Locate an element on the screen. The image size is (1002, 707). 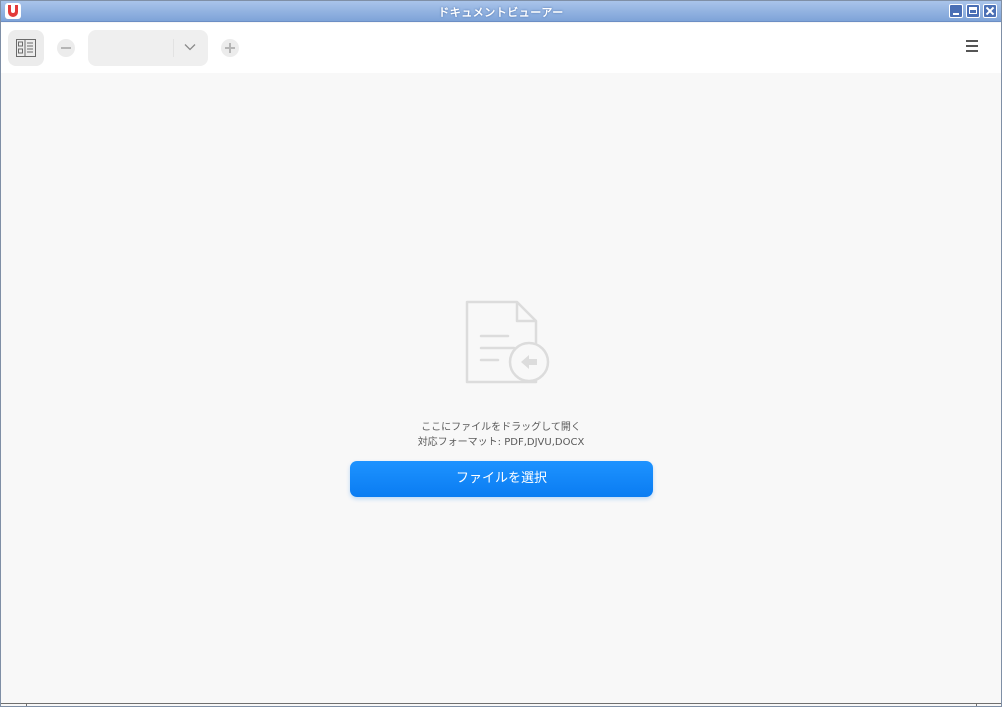
main-menu-button is located at coordinates (973, 47).